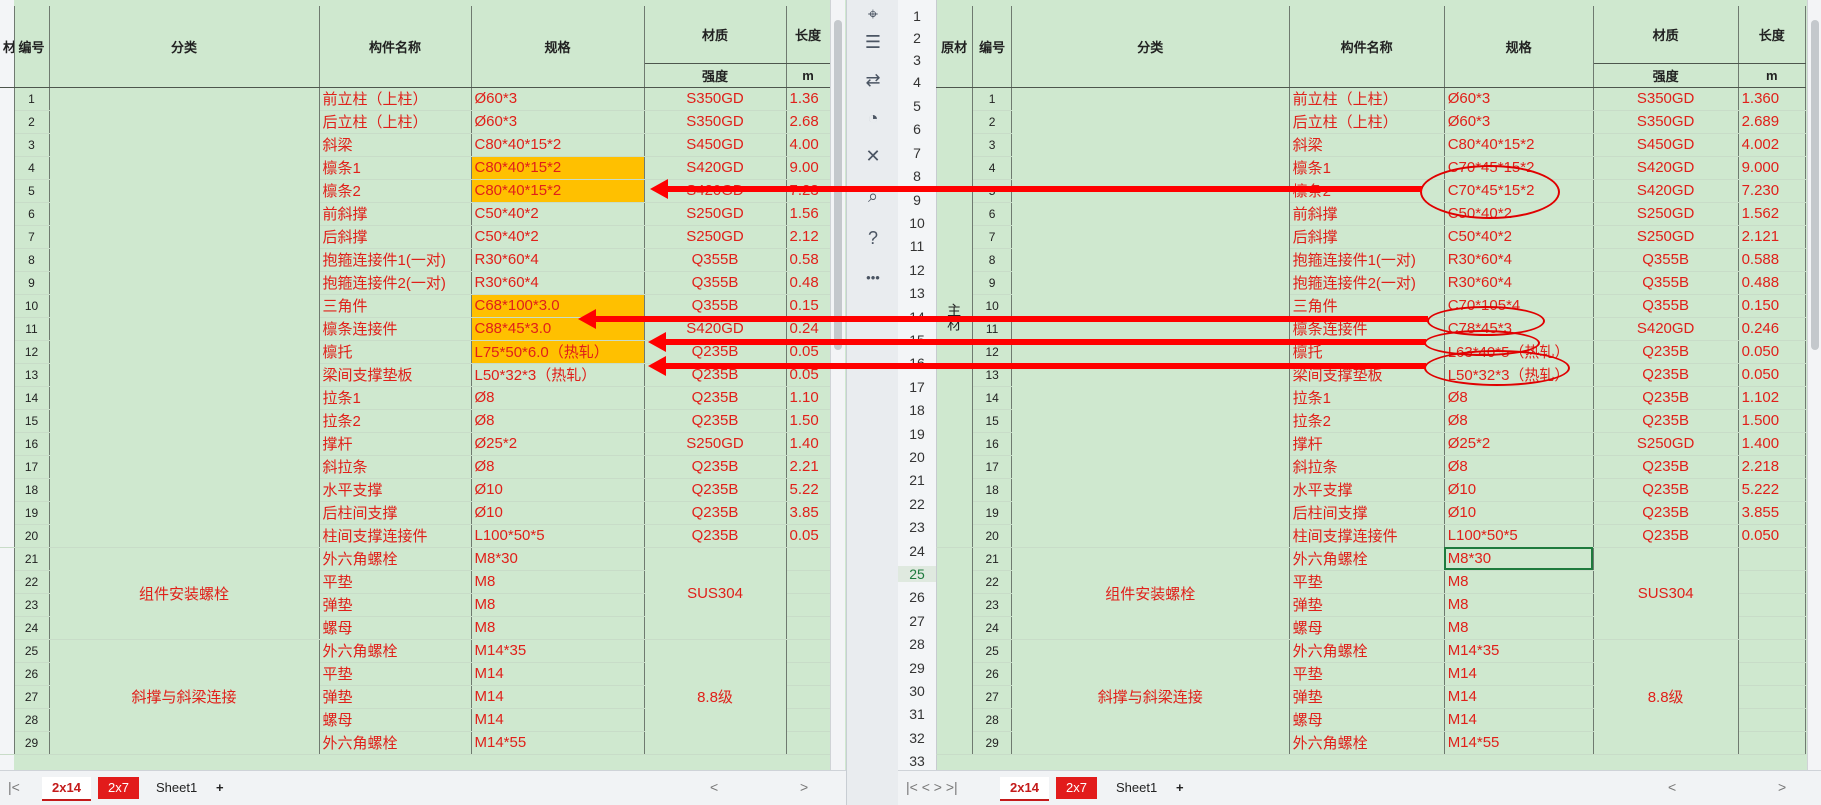 The width and height of the screenshot is (1821, 805). Describe the element at coordinates (395, 329) in the screenshot. I see `part-name-cell: 檩条连接件` at that location.